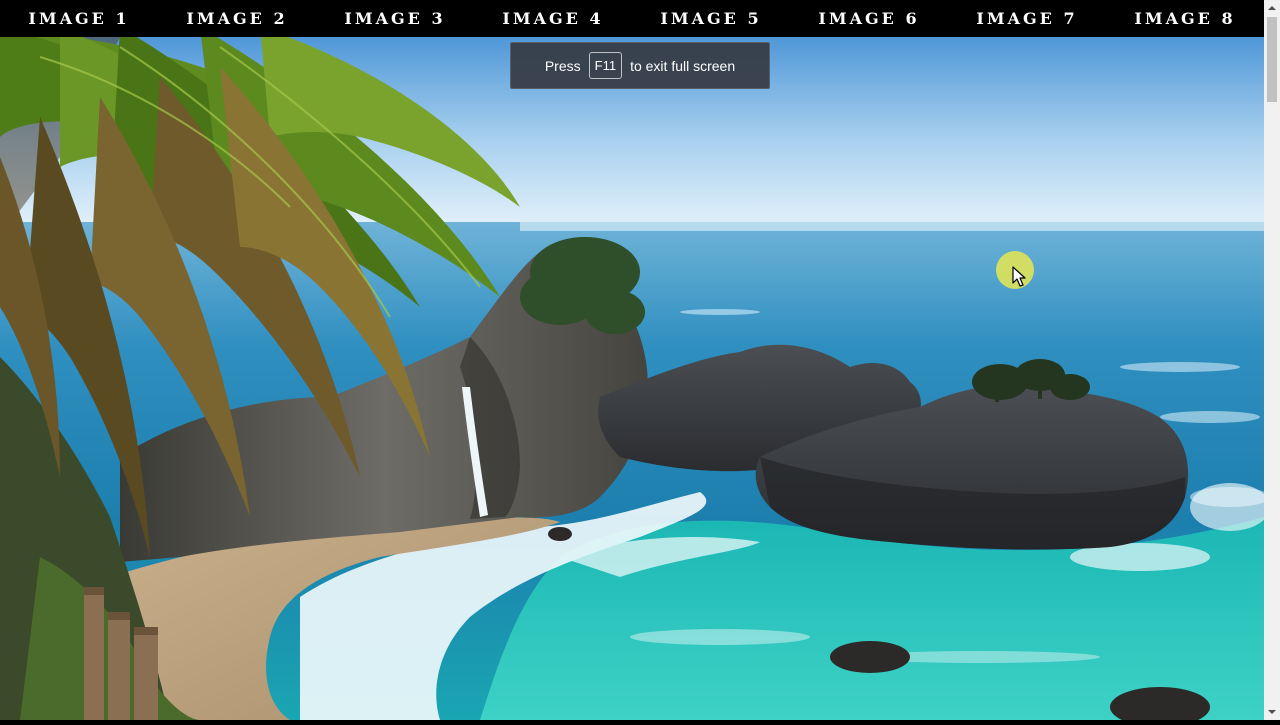 The height and width of the screenshot is (725, 1280). What do you see at coordinates (237, 18) in the screenshot?
I see `nav-item-image-2: IMAGE 2` at bounding box center [237, 18].